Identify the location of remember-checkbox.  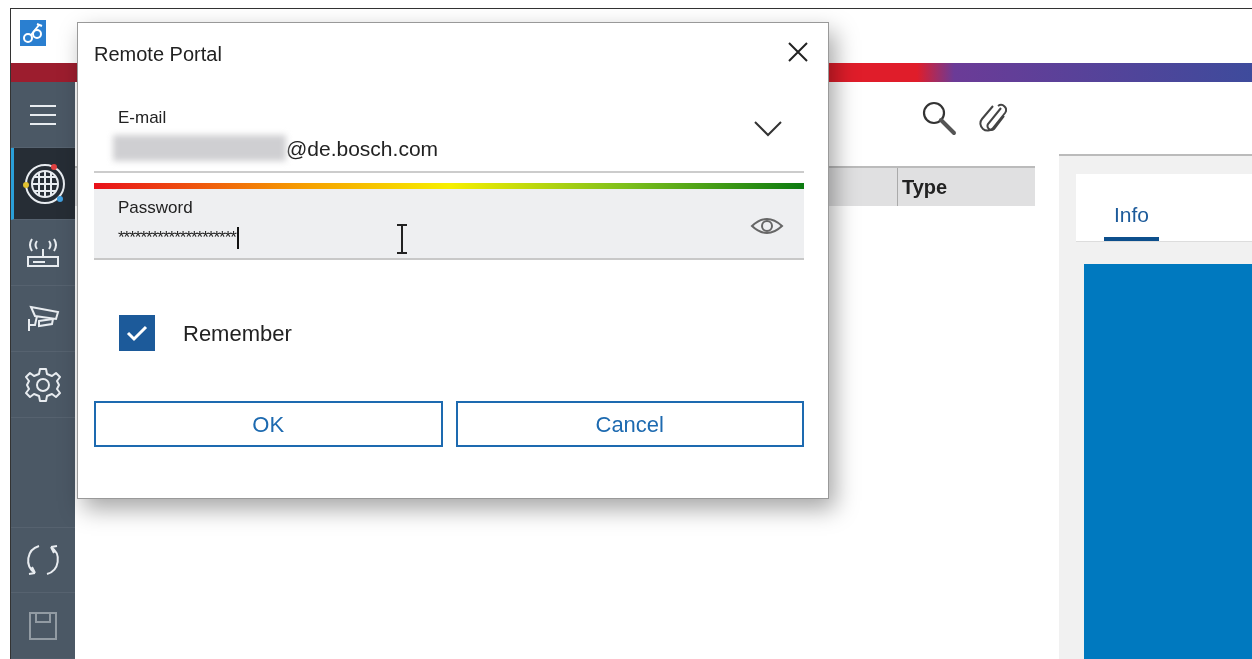
(137, 333).